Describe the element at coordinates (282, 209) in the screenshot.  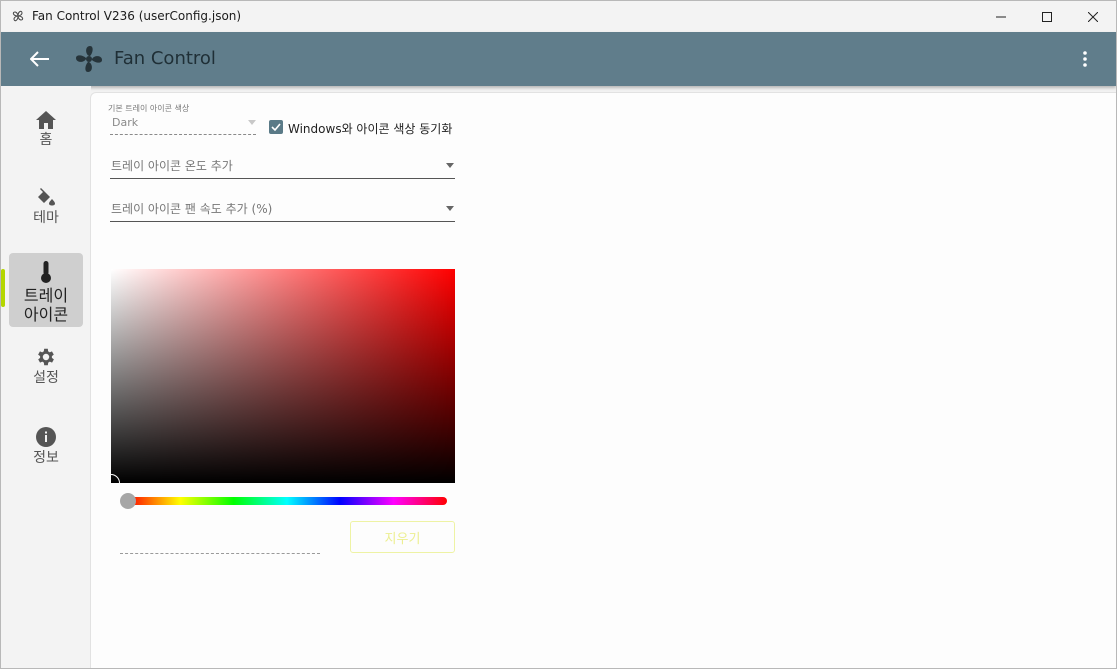
I see `add-fan-speed-select: 트레이 아이콘 팬 속도 추가 (%)` at that location.